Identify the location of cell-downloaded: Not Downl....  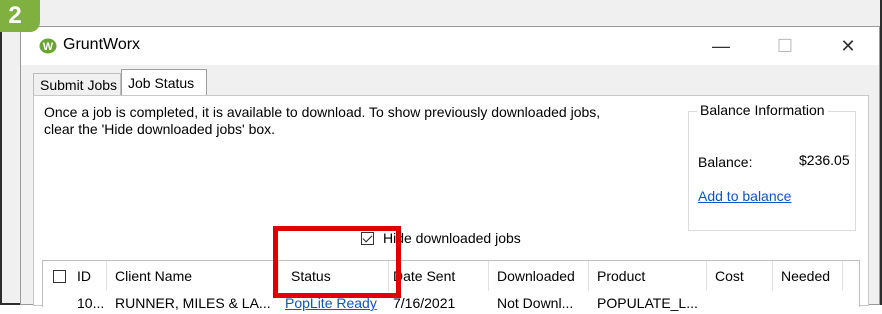
(535, 303).